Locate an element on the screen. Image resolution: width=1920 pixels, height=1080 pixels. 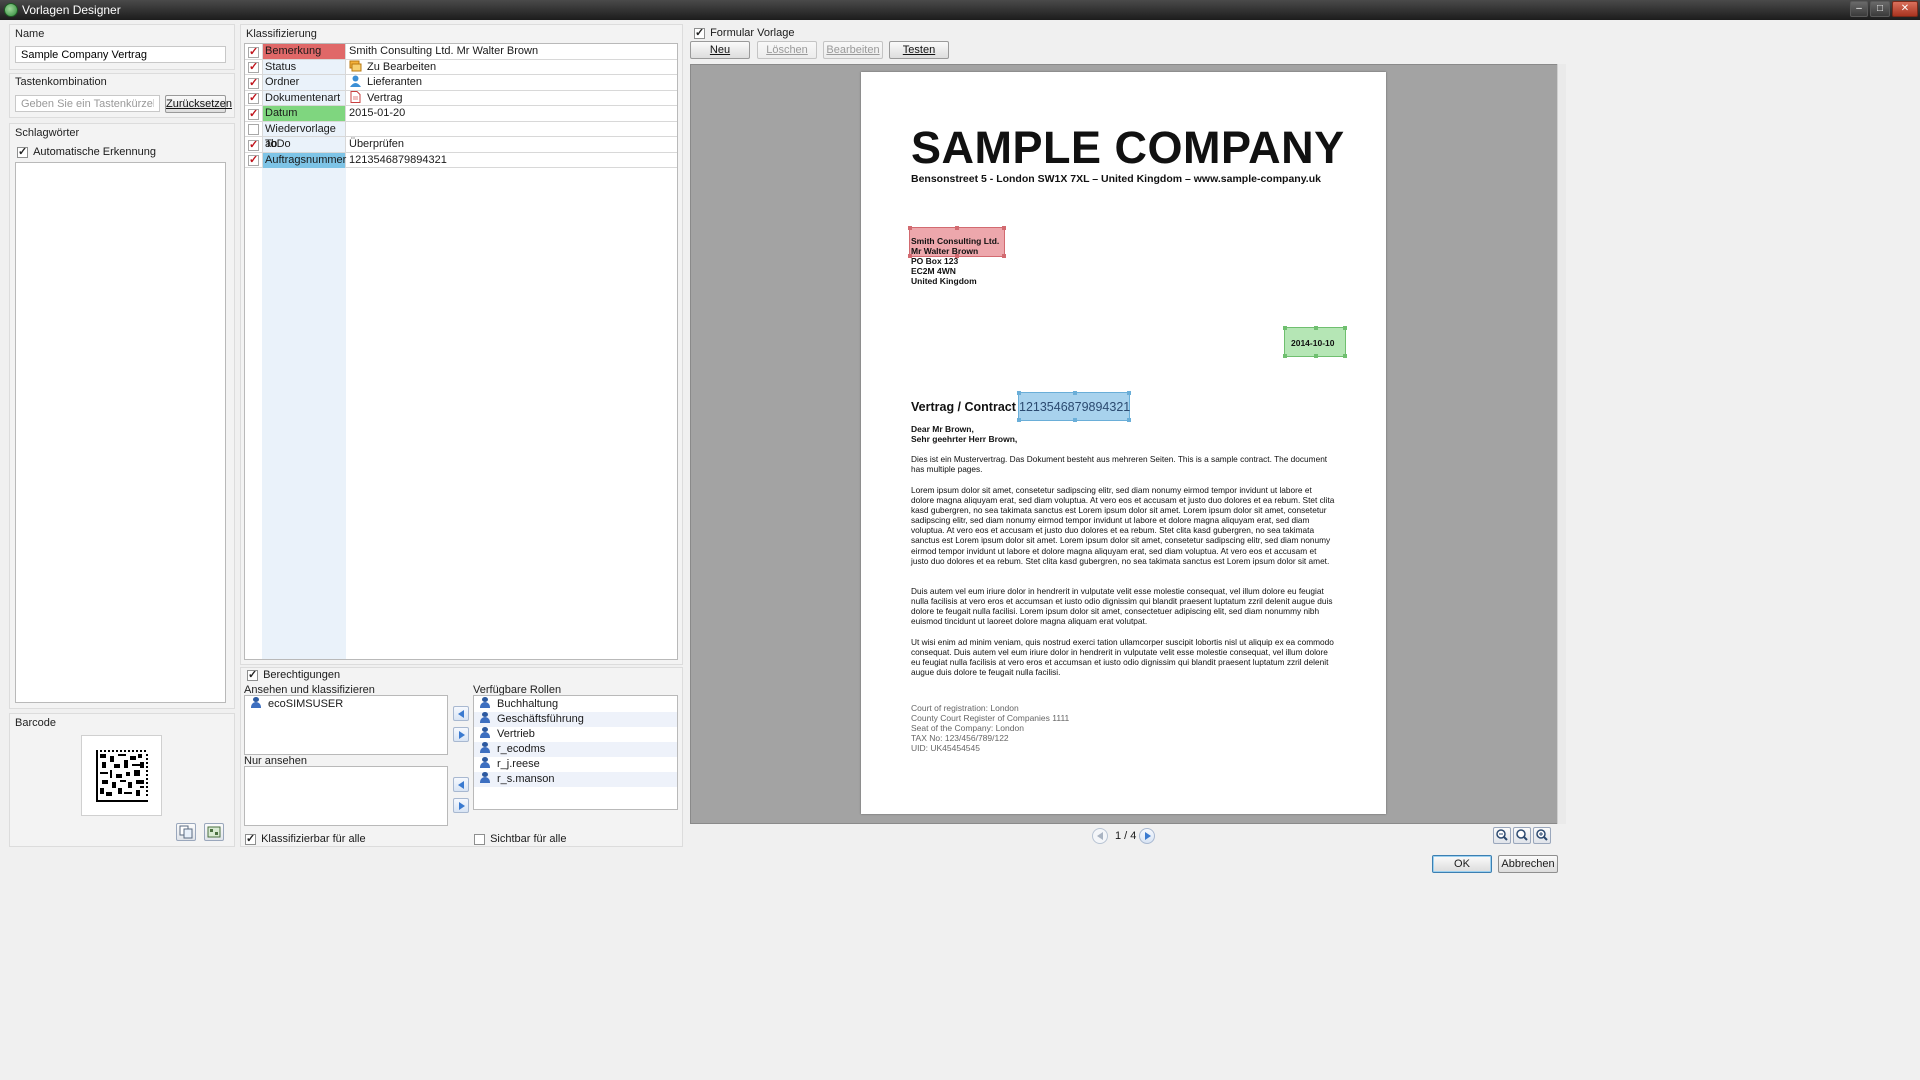
classify-all-option: Klassifizierbar für alle is located at coordinates (305, 838).